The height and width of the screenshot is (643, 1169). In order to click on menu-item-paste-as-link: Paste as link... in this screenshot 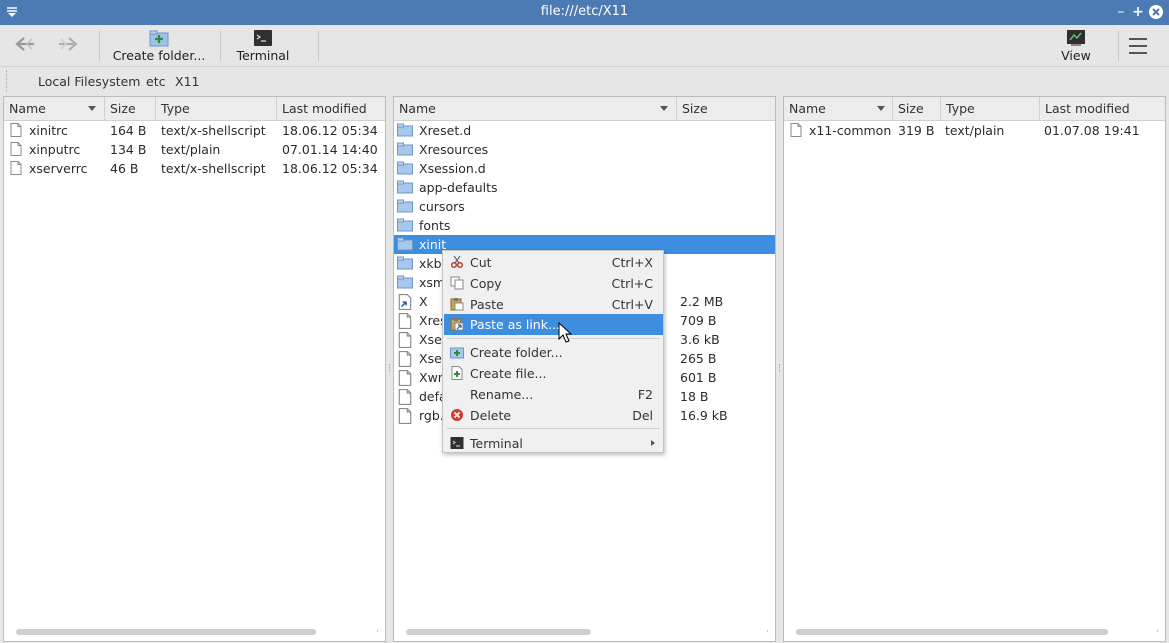, I will do `click(553, 324)`.